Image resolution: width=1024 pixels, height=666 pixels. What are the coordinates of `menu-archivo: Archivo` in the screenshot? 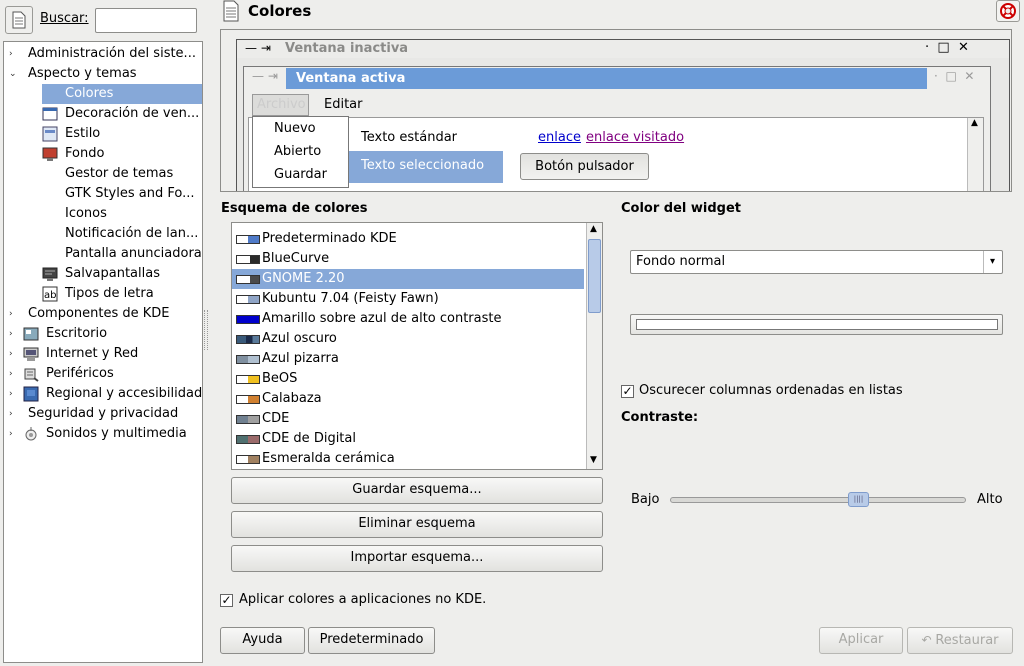 It's located at (280, 105).